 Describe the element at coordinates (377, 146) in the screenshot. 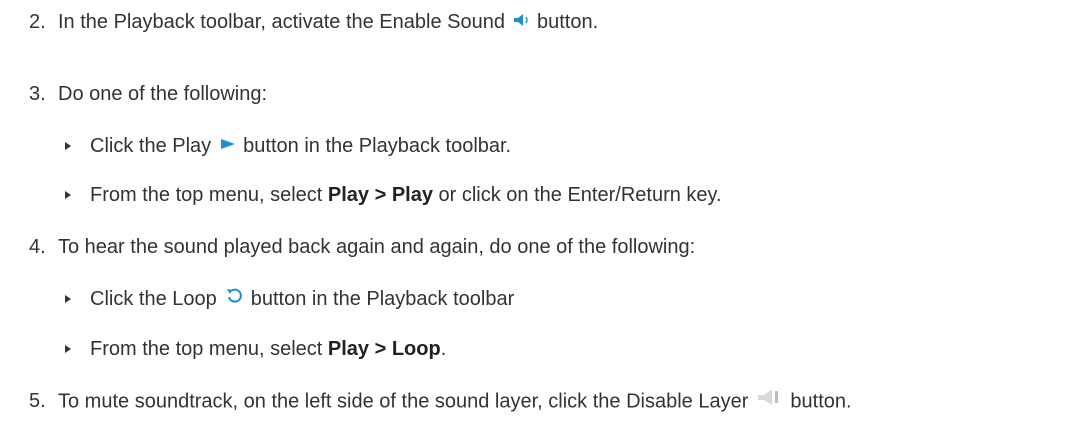

I see `option-text-end: button in the Playback toolbar.` at that location.